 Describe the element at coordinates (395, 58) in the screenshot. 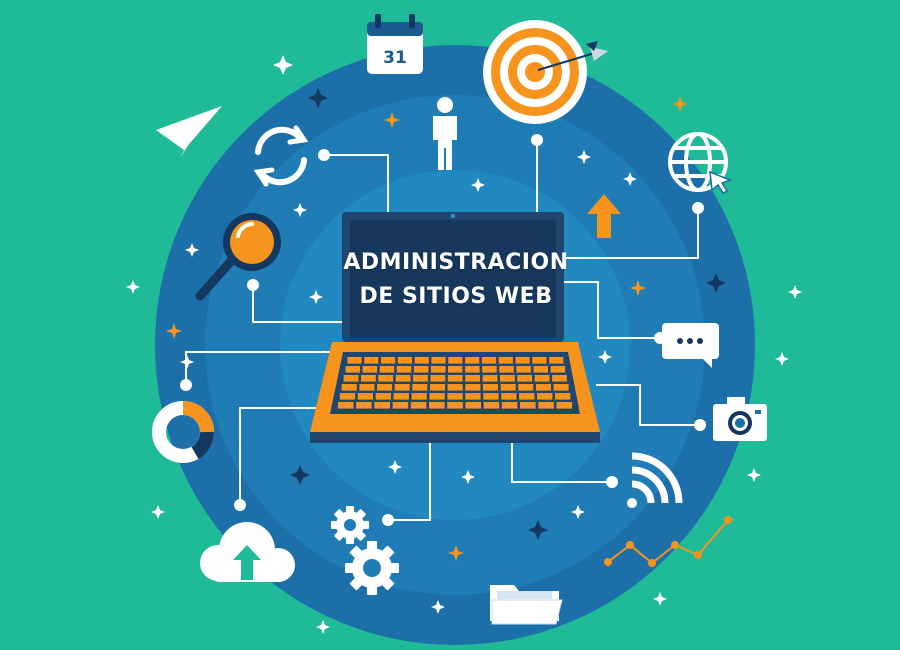

I see `calendar-day: 31` at that location.